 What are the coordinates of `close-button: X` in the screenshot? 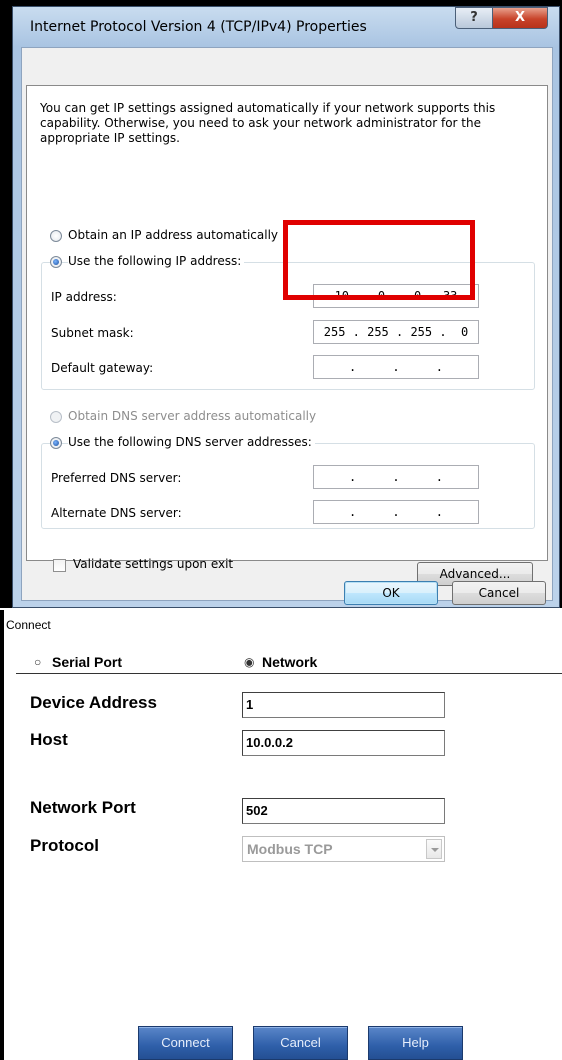 It's located at (520, 18).